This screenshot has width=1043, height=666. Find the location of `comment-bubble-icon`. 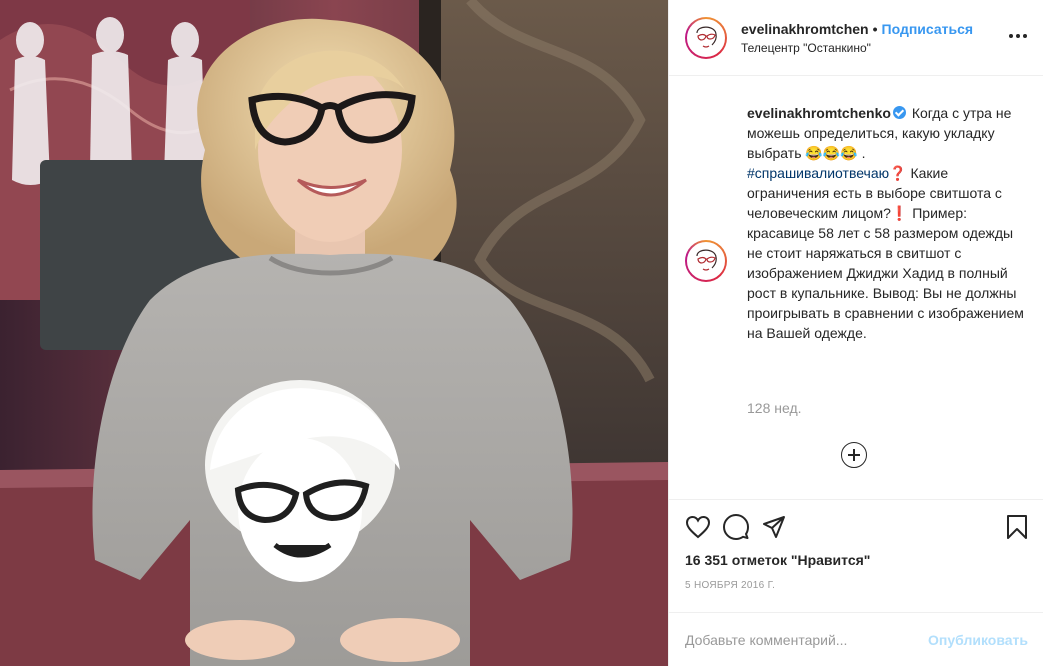

comment-bubble-icon is located at coordinates (736, 527).